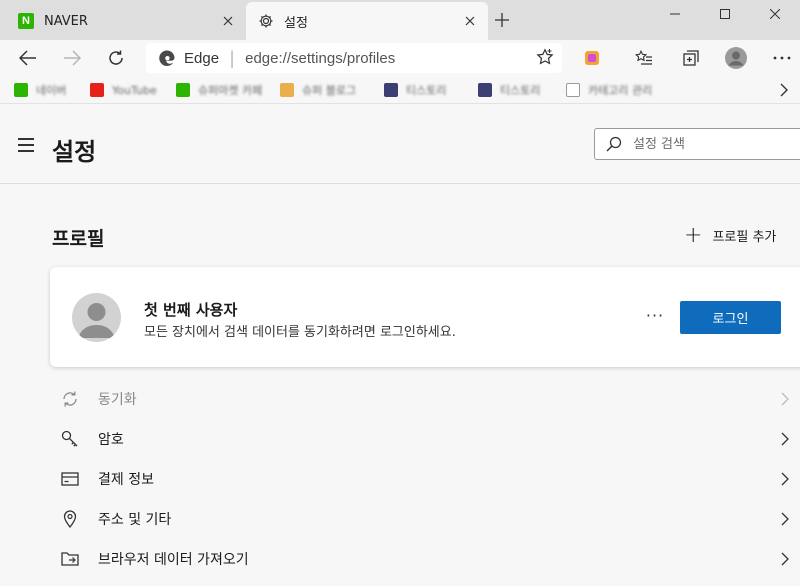 The width and height of the screenshot is (800, 586). Describe the element at coordinates (126, 480) in the screenshot. I see `settings-item-label: 결제 정보` at that location.